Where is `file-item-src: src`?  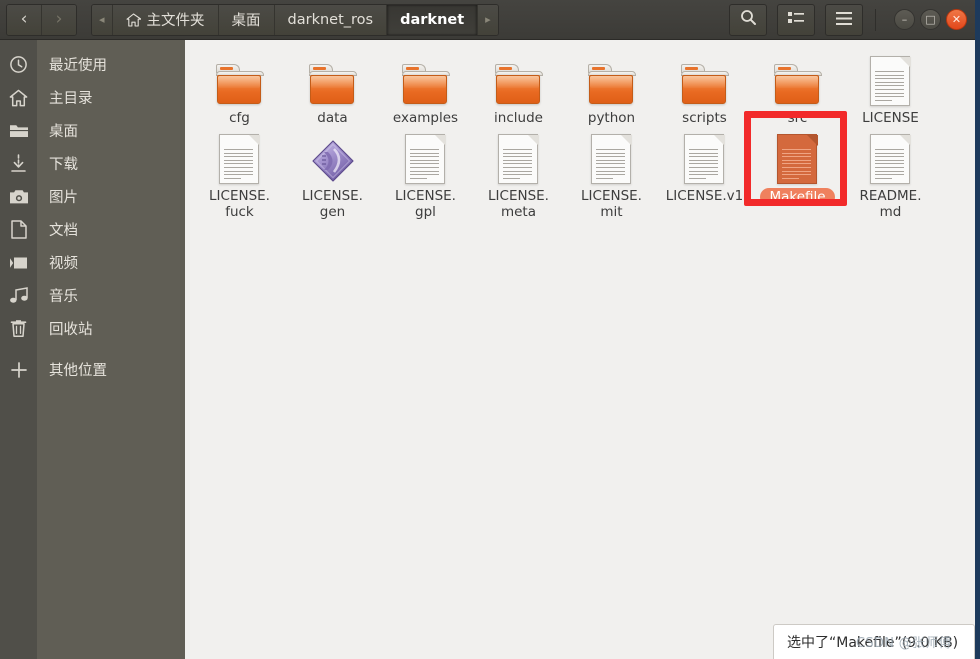 file-item-src: src is located at coordinates (797, 87).